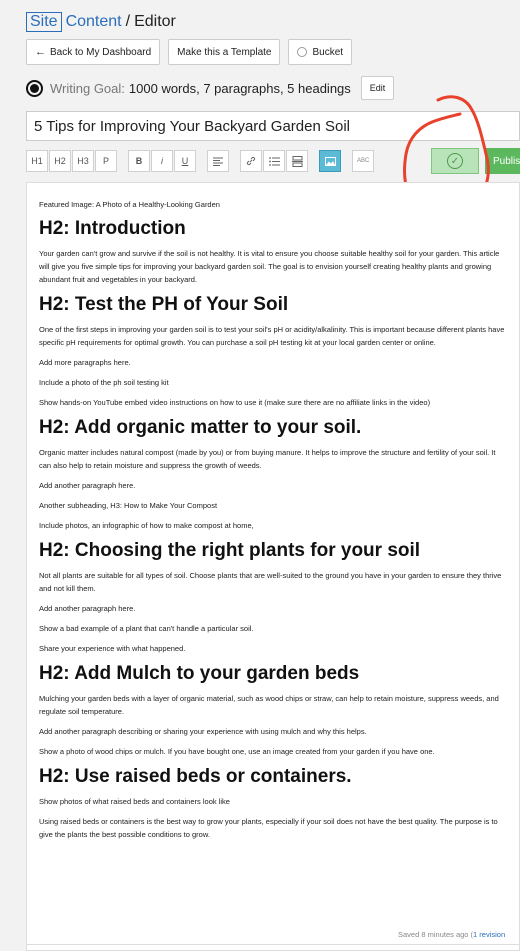  What do you see at coordinates (273, 944) in the screenshot?
I see `divider` at bounding box center [273, 944].